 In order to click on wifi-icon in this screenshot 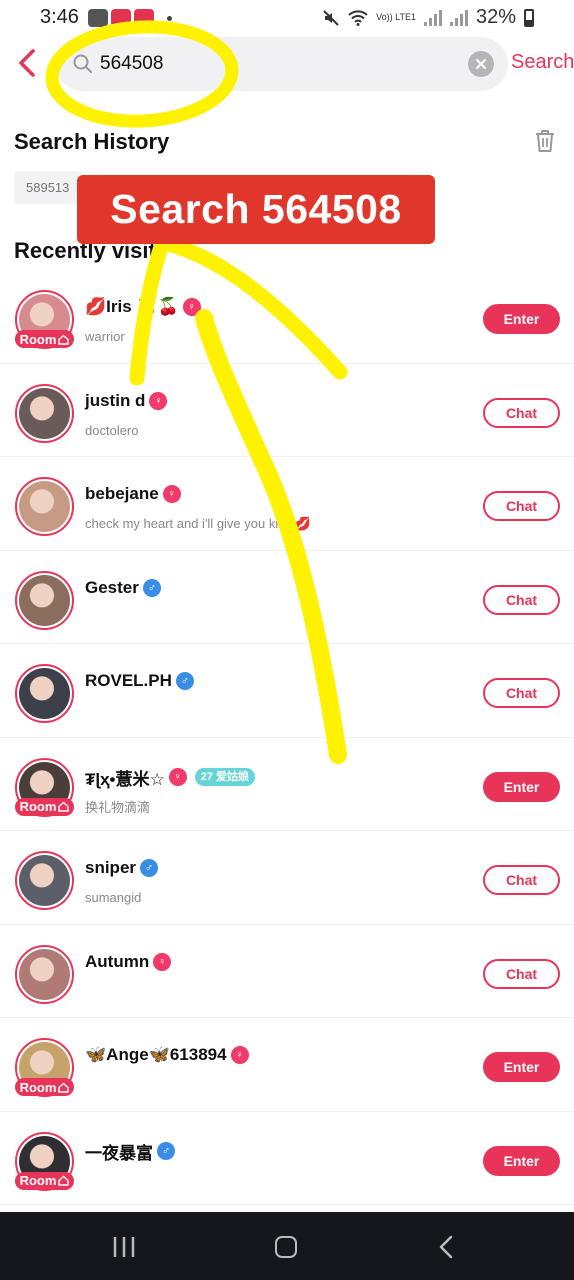, I will do `click(358, 17)`.